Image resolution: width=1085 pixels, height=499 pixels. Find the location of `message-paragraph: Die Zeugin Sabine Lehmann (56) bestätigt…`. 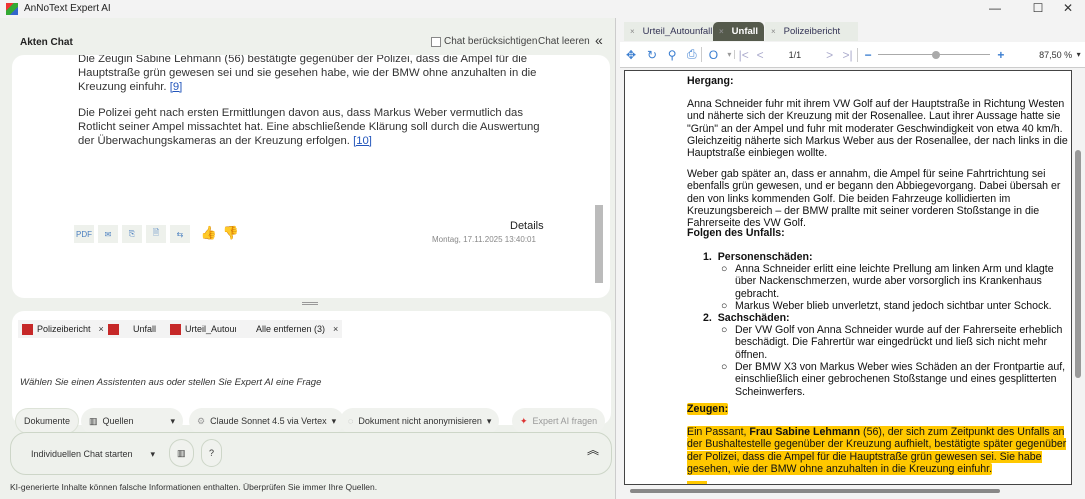

message-paragraph: Die Zeugin Sabine Lehmann (56) bestätigt… is located at coordinates (307, 74).